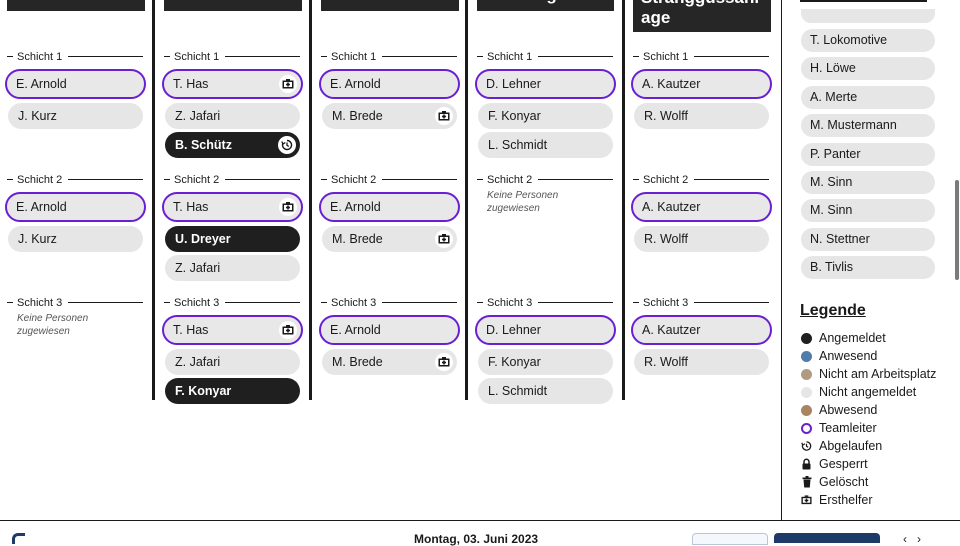  What do you see at coordinates (858, 392) in the screenshot?
I see `legend-item: Nicht angemeldet` at bounding box center [858, 392].